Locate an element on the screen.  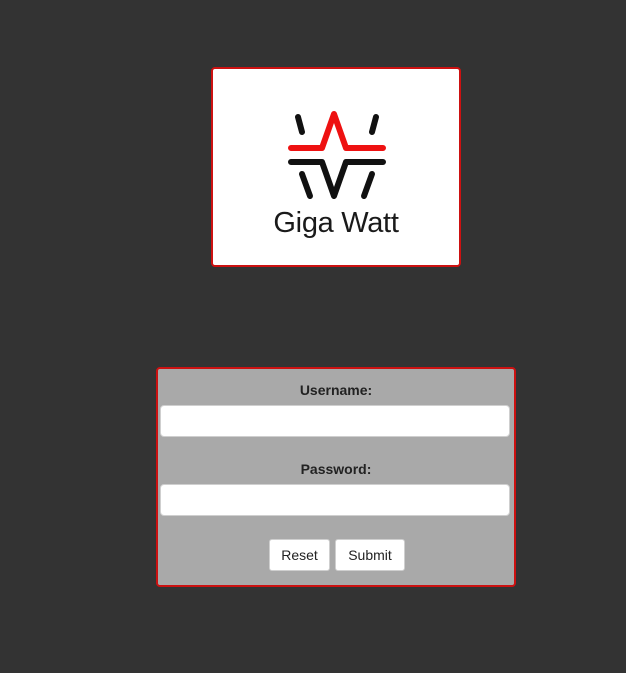
password-label: Password: is located at coordinates (336, 469).